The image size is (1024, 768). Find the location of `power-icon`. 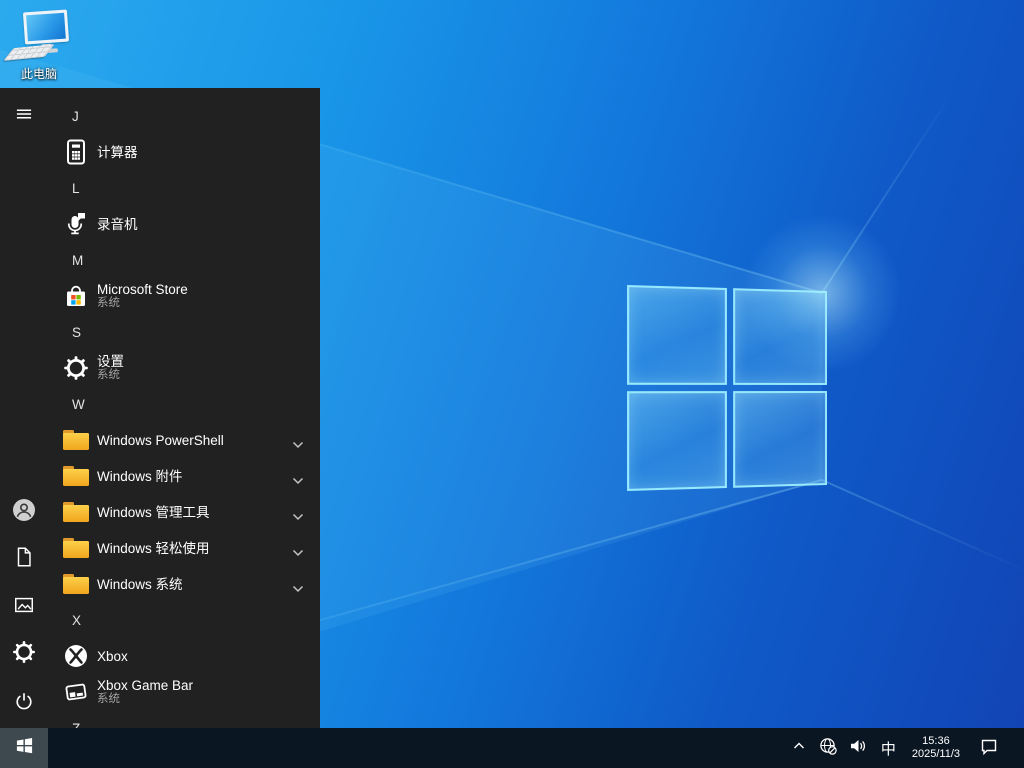

power-icon is located at coordinates (24, 703).